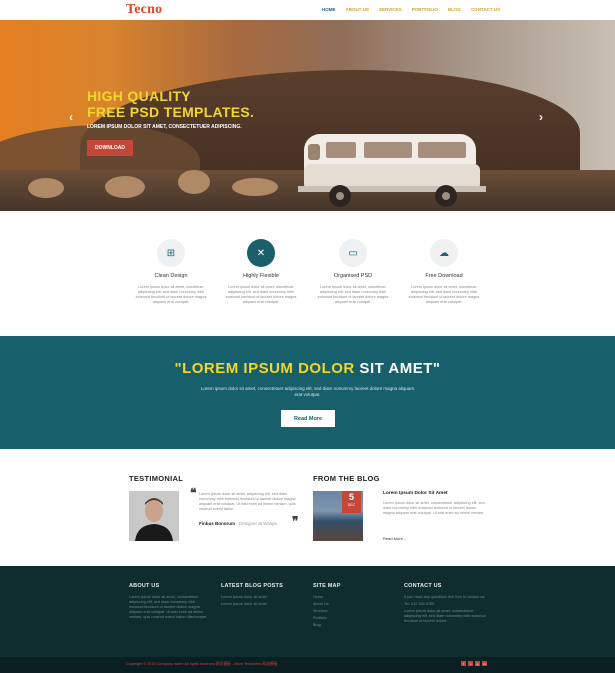  What do you see at coordinates (329, 9) in the screenshot?
I see `nav-home: HOME` at bounding box center [329, 9].